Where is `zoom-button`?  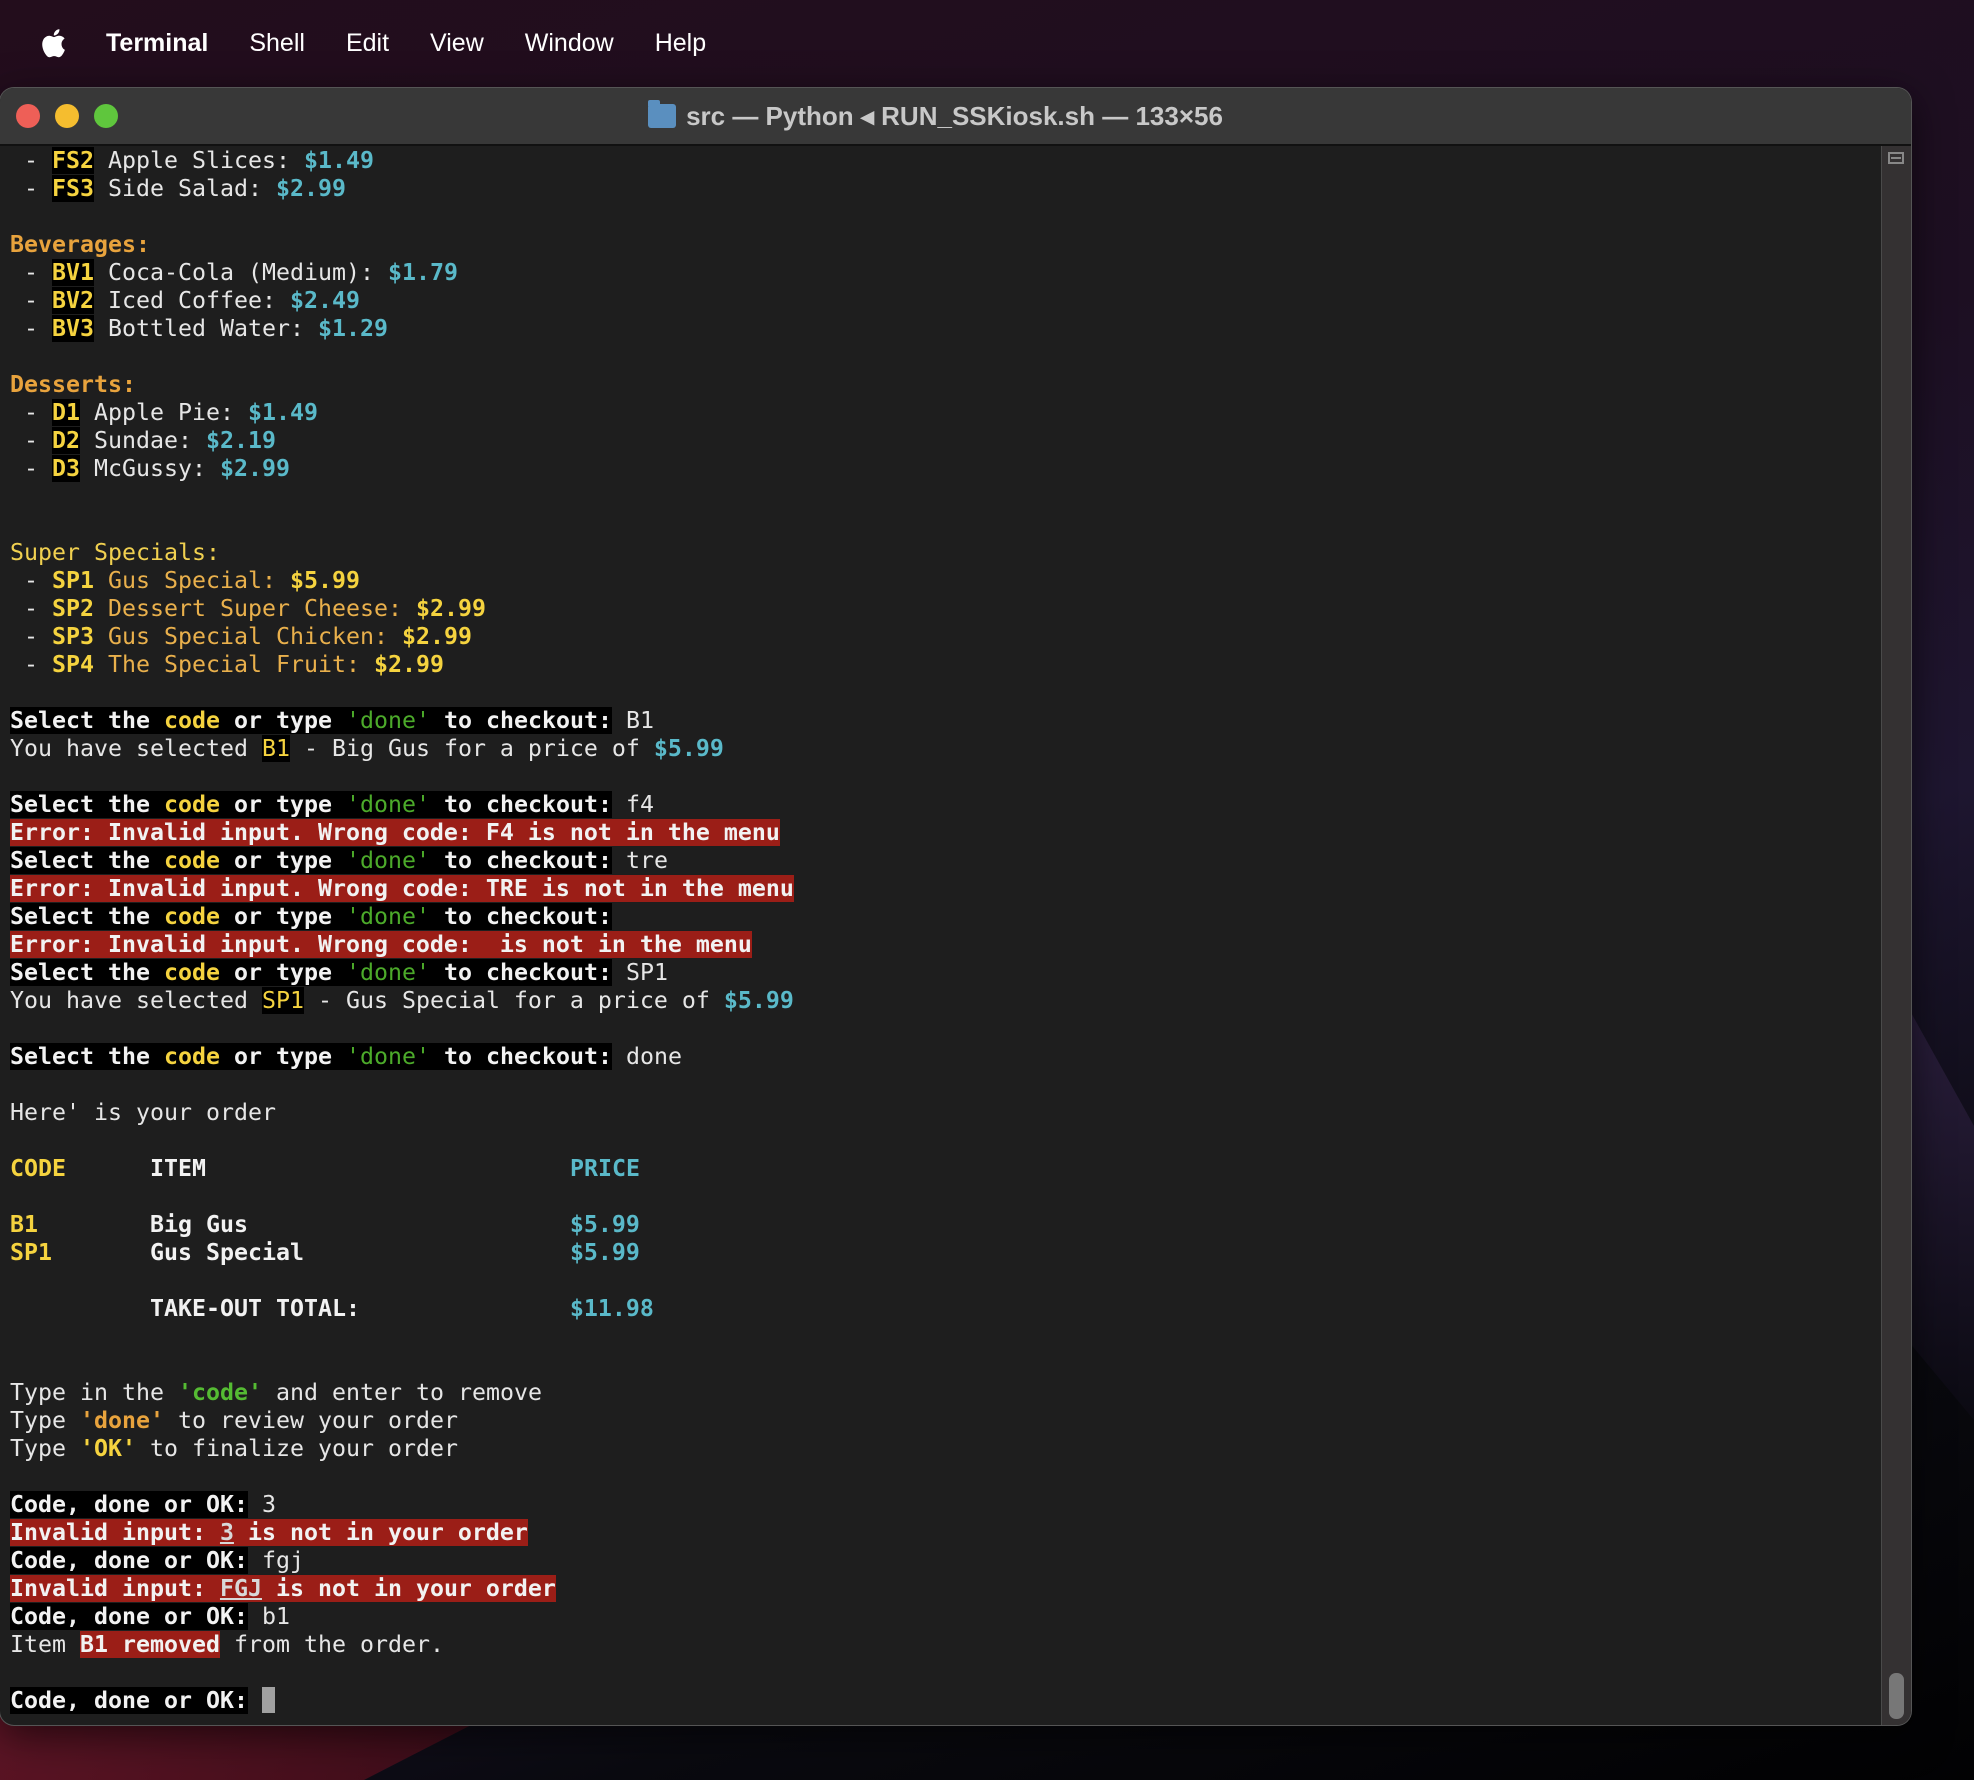 zoom-button is located at coordinates (106, 116).